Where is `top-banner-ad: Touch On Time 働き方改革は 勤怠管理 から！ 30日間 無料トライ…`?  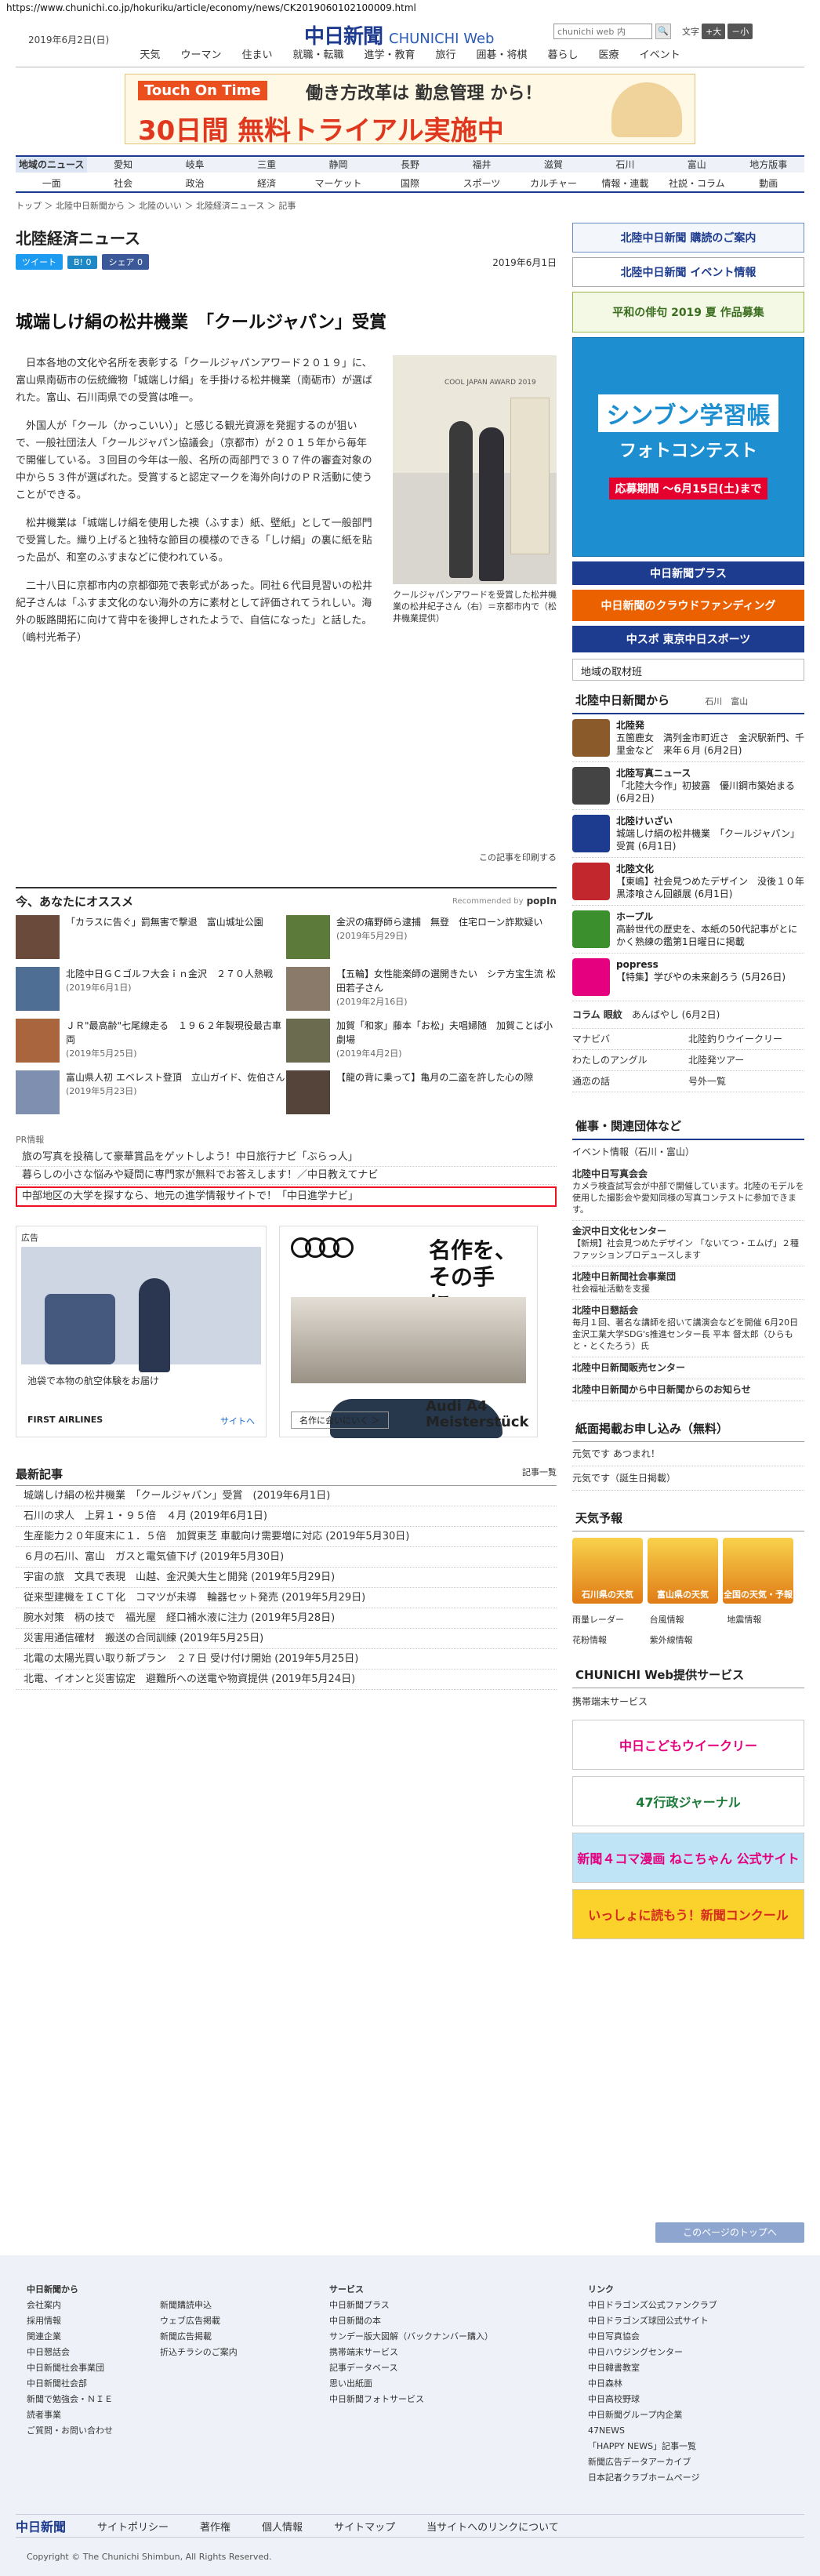 top-banner-ad: Touch On Time 働き方改革は 勤怠管理 から！ 30日間 無料トライ… is located at coordinates (410, 109).